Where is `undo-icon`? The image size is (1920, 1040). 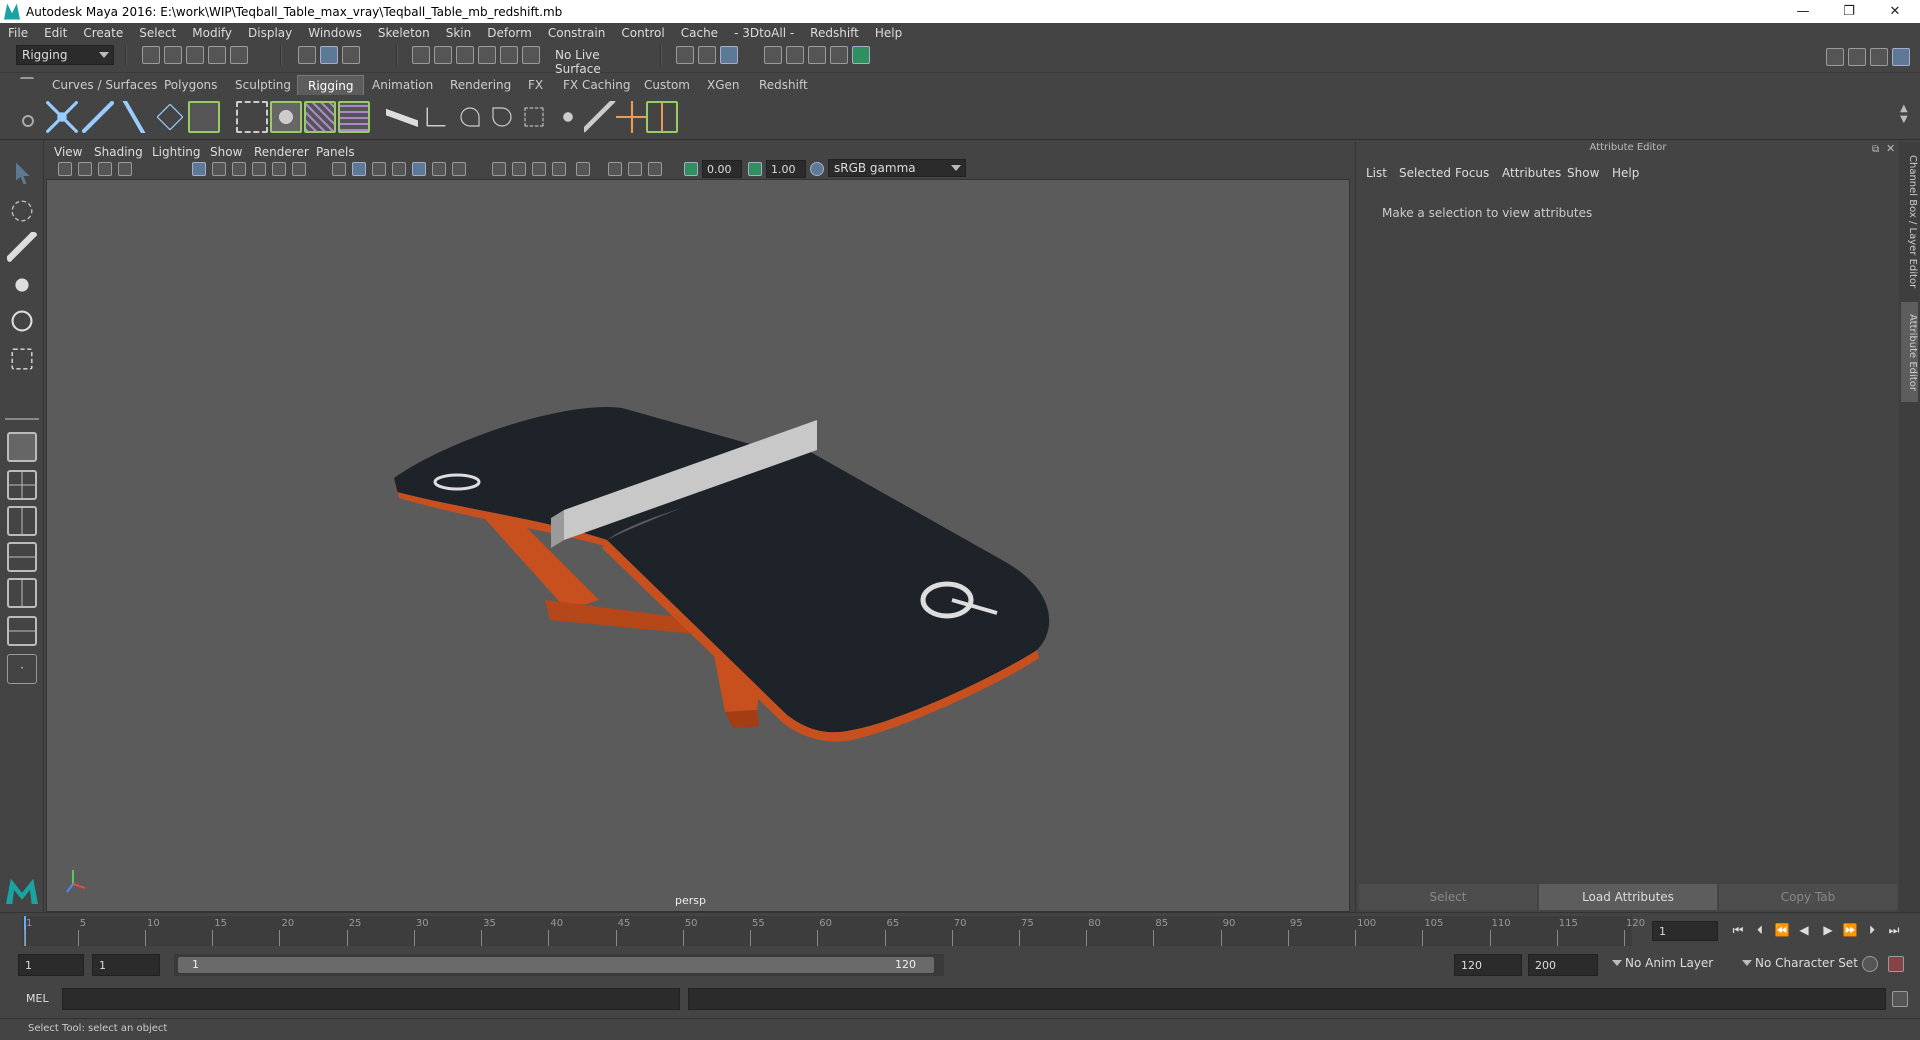
undo-icon is located at coordinates (217, 55).